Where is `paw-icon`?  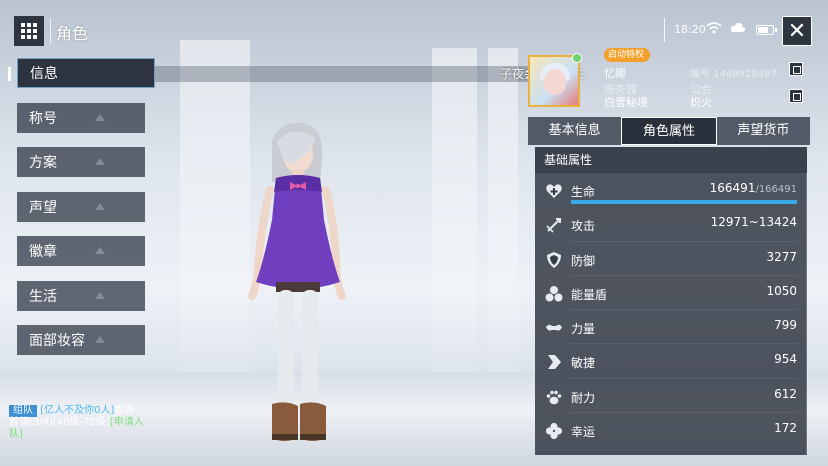
paw-icon is located at coordinates (554, 397).